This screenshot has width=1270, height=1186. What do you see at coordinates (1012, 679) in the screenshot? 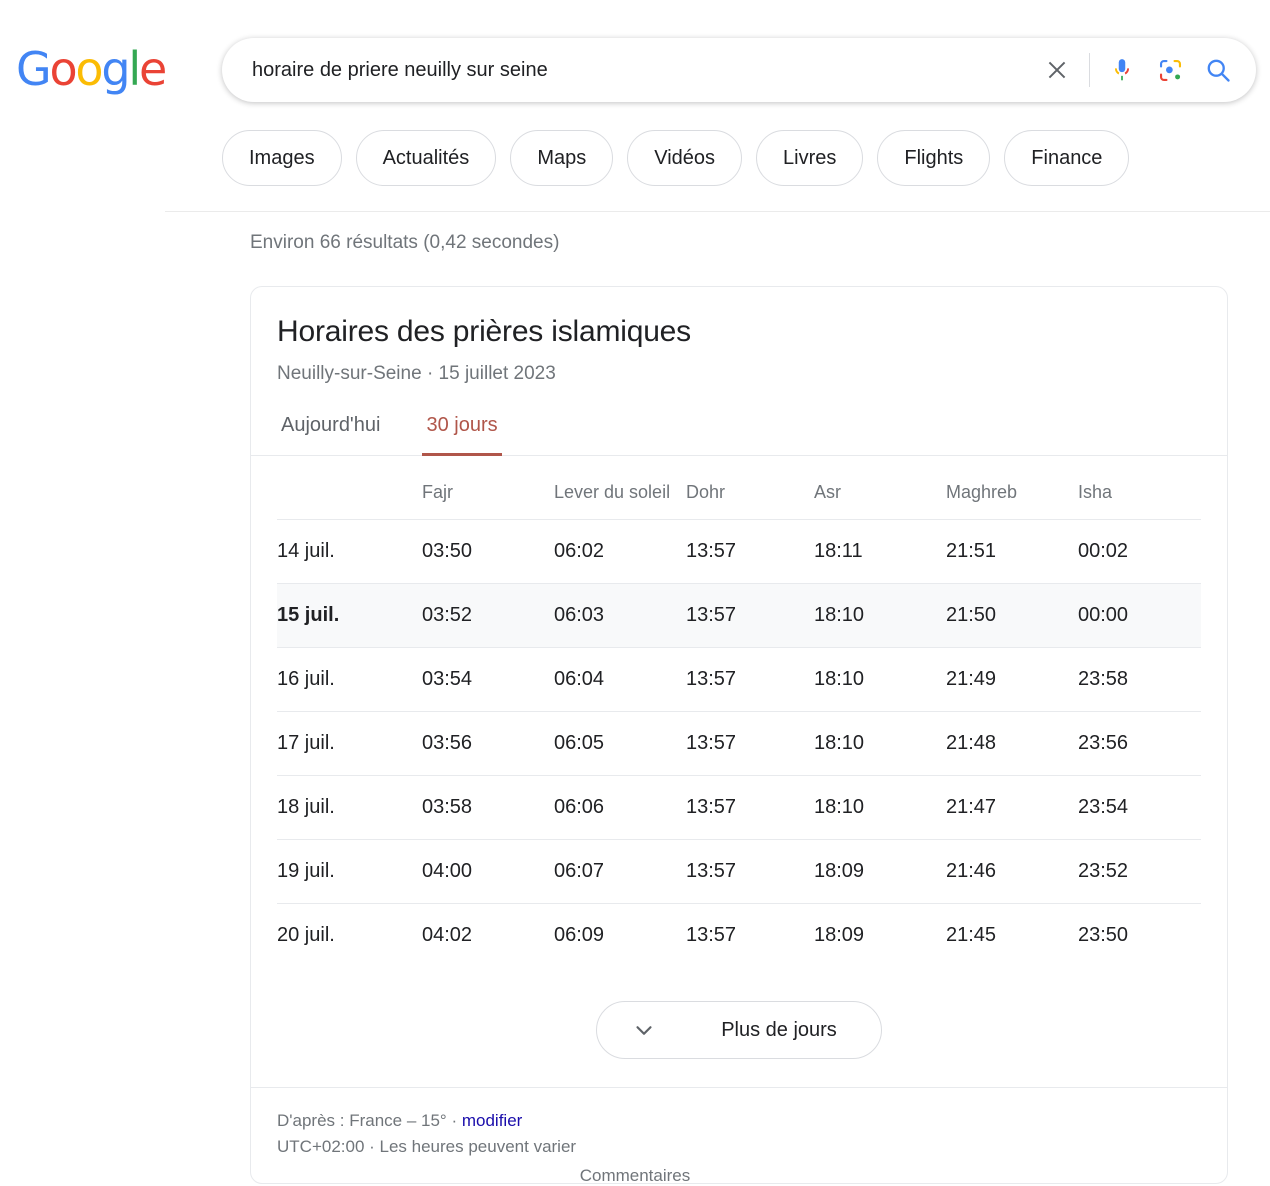
I see `cell-maghreb: 21:49` at bounding box center [1012, 679].